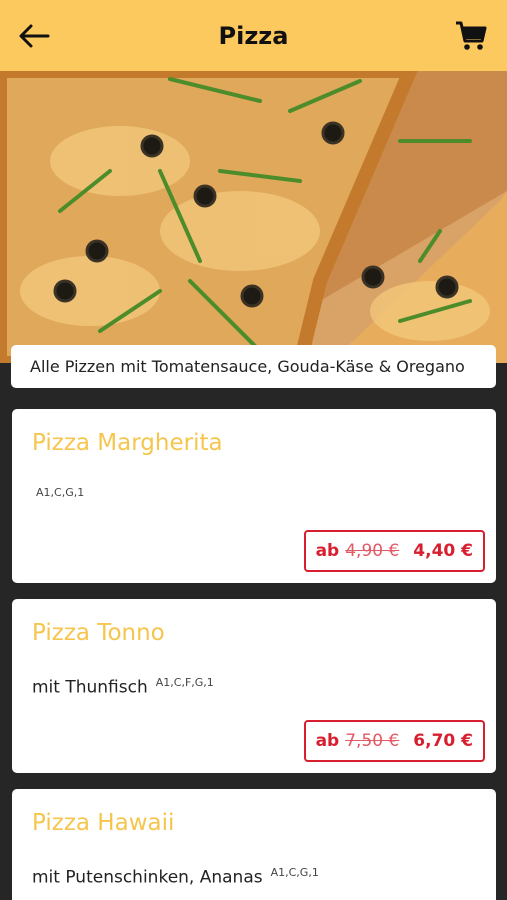  What do you see at coordinates (443, 551) in the screenshot?
I see `current-price: 4,40 €` at bounding box center [443, 551].